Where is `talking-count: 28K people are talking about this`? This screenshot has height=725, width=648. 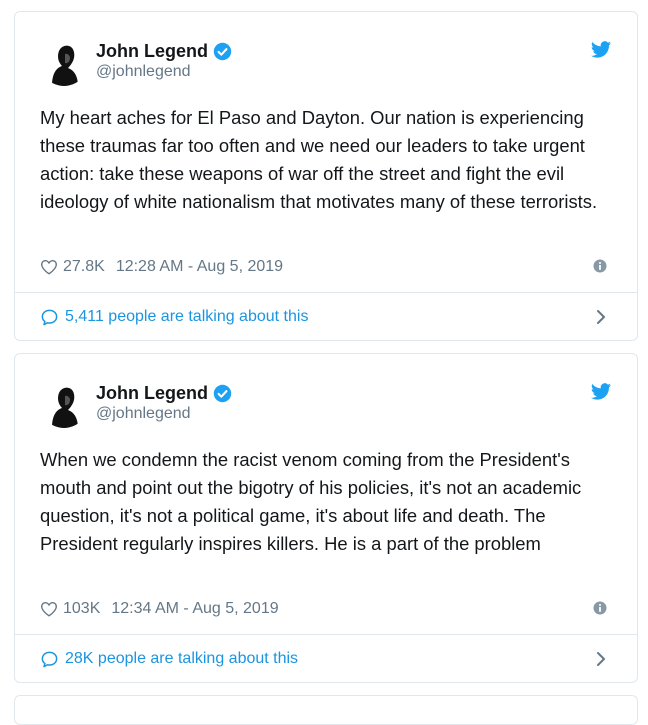 talking-count: 28K people are talking about this is located at coordinates (181, 659).